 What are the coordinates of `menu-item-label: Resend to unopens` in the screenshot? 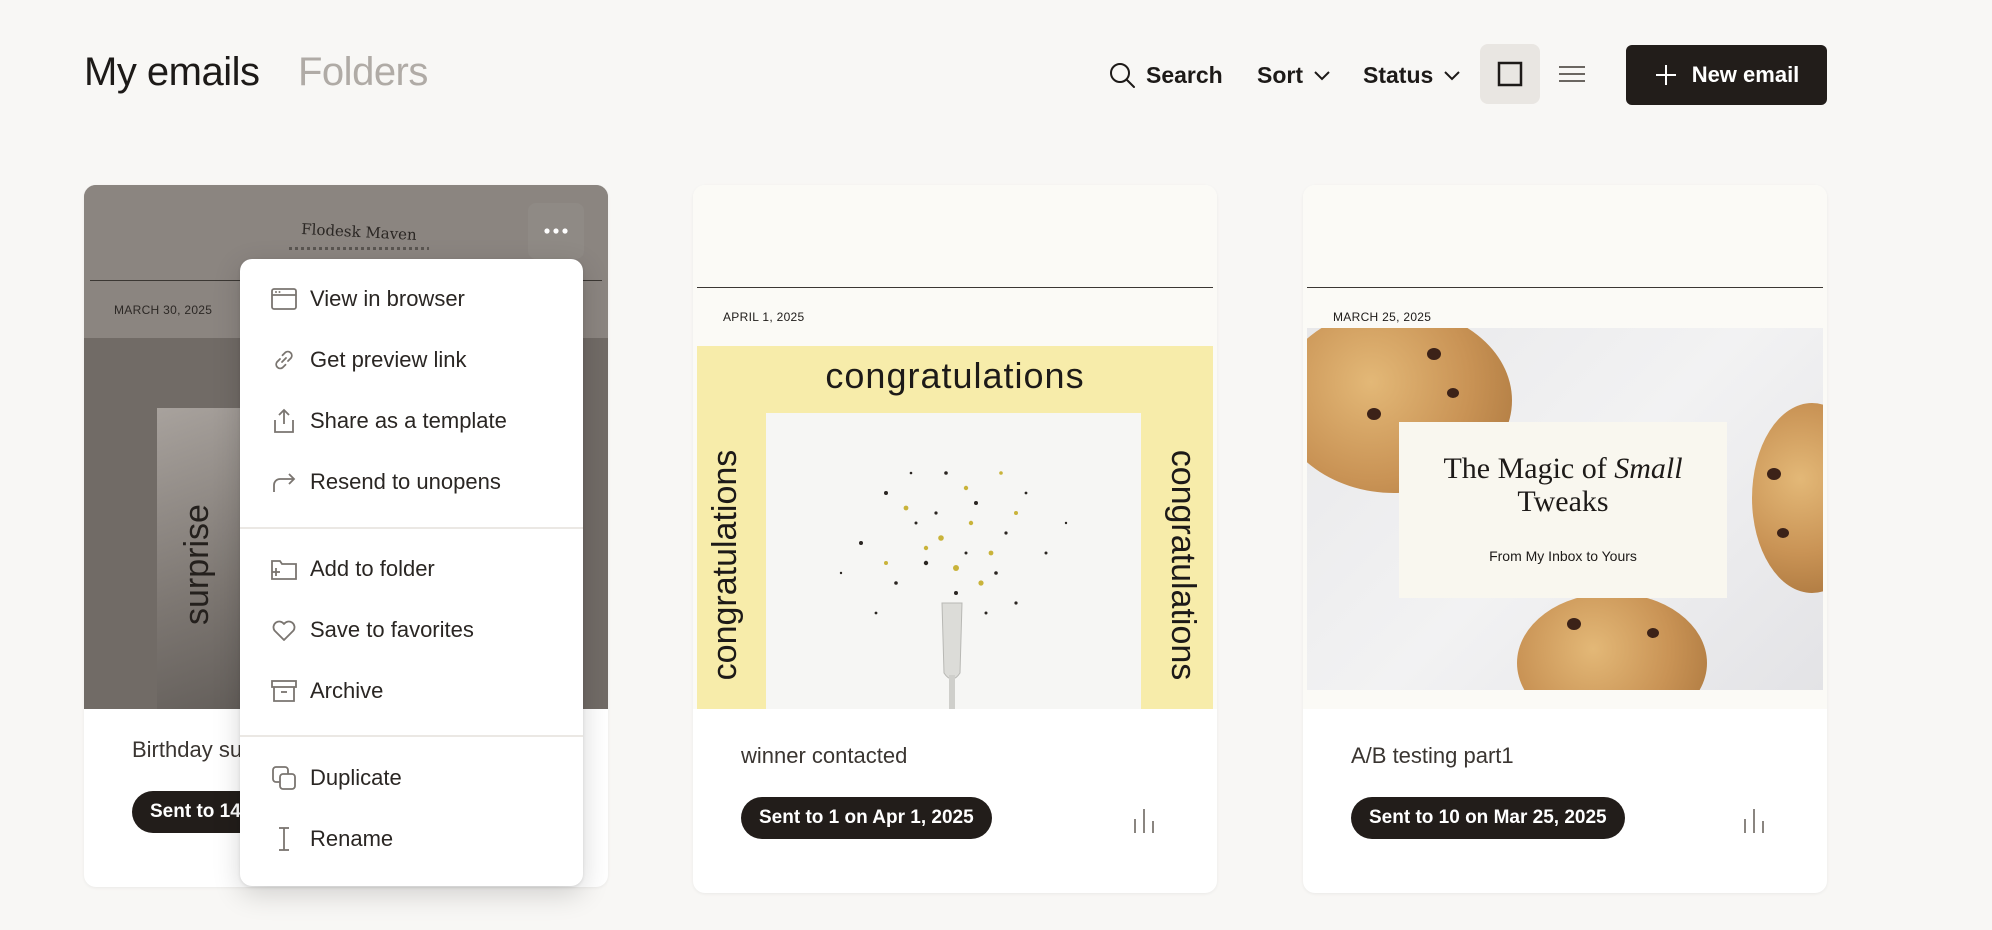 It's located at (405, 481).